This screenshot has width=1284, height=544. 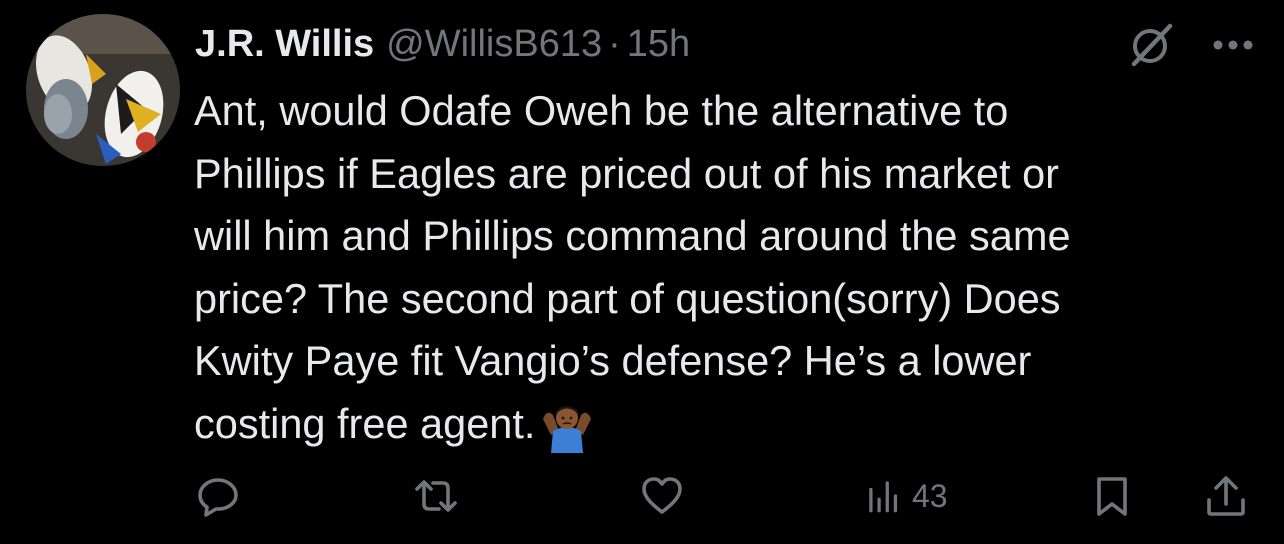 What do you see at coordinates (1233, 45) in the screenshot?
I see `more-icon` at bounding box center [1233, 45].